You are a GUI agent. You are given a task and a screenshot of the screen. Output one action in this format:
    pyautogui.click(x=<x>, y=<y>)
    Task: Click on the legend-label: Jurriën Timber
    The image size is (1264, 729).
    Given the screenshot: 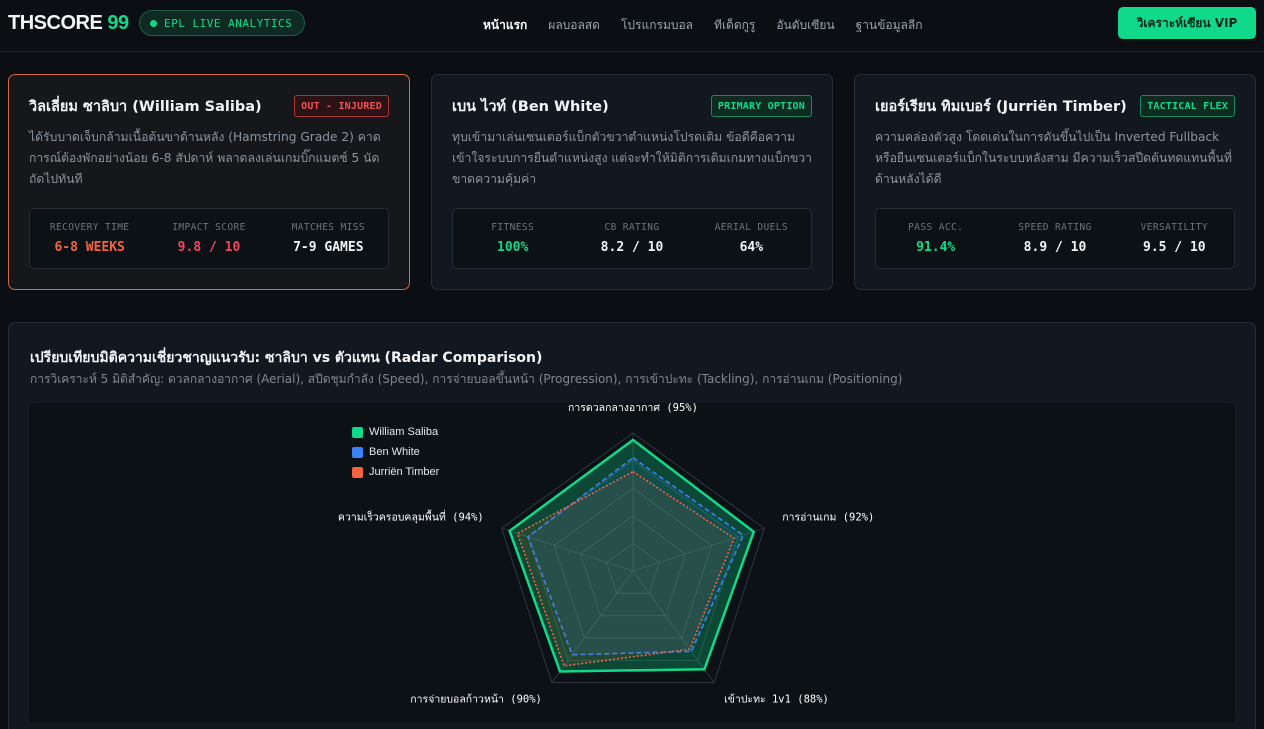 What is the action you would take?
    pyautogui.click(x=404, y=472)
    